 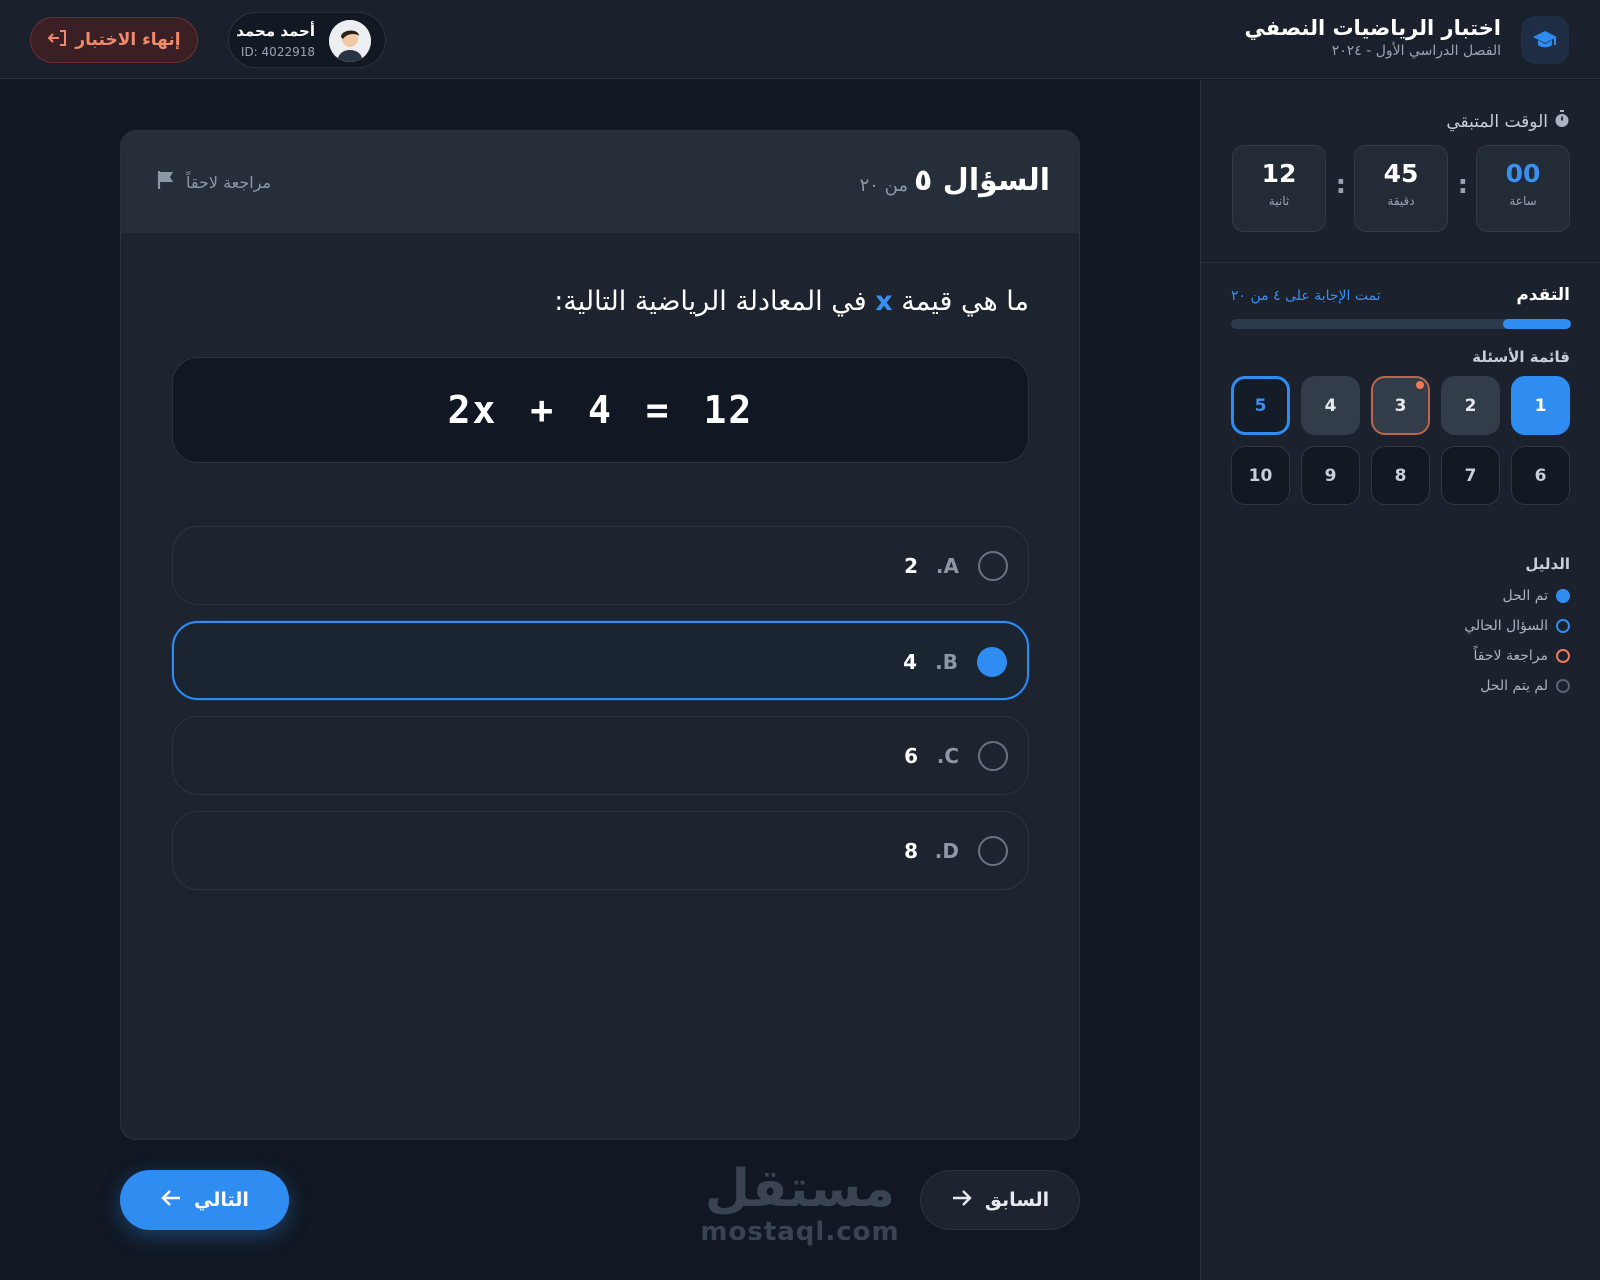 What do you see at coordinates (1401, 324) in the screenshot?
I see `progress-bar` at bounding box center [1401, 324].